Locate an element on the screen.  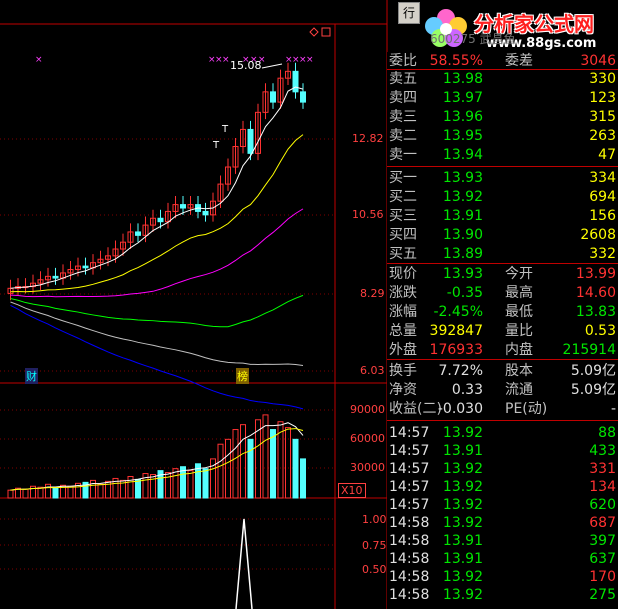
stock-code: 600275 武昌鱼 is located at coordinates (473, 39).